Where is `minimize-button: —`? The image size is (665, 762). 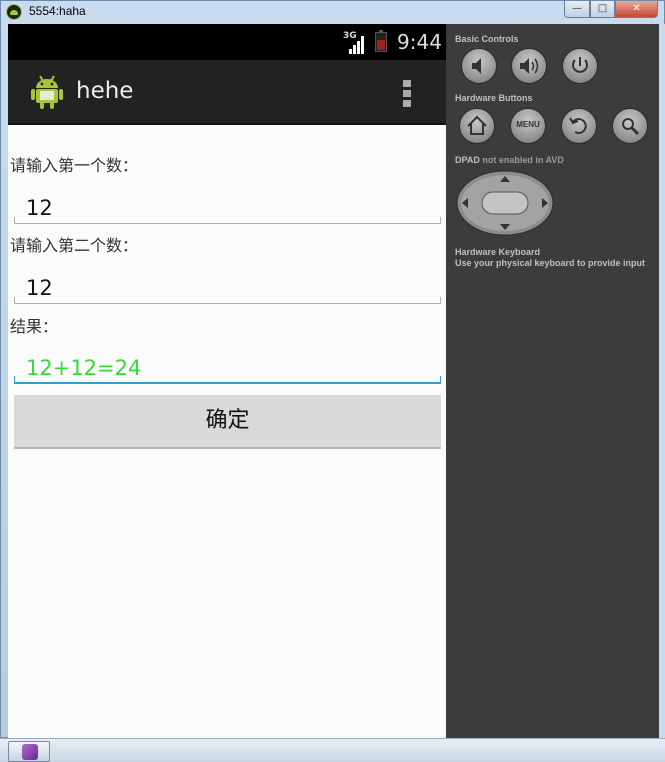 minimize-button: — is located at coordinates (577, 9).